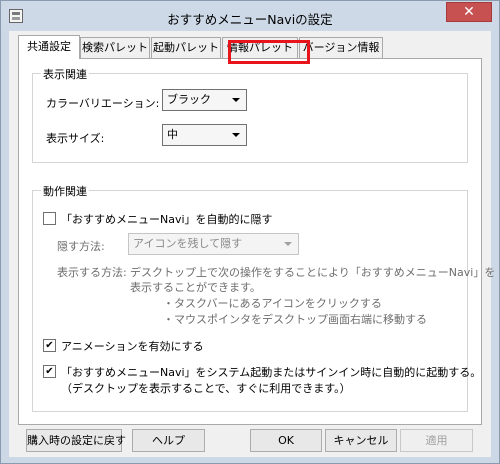 The image size is (500, 464). What do you see at coordinates (76, 440) in the screenshot?
I see `reset-defaults-button: 購入時の設定に戻す` at bounding box center [76, 440].